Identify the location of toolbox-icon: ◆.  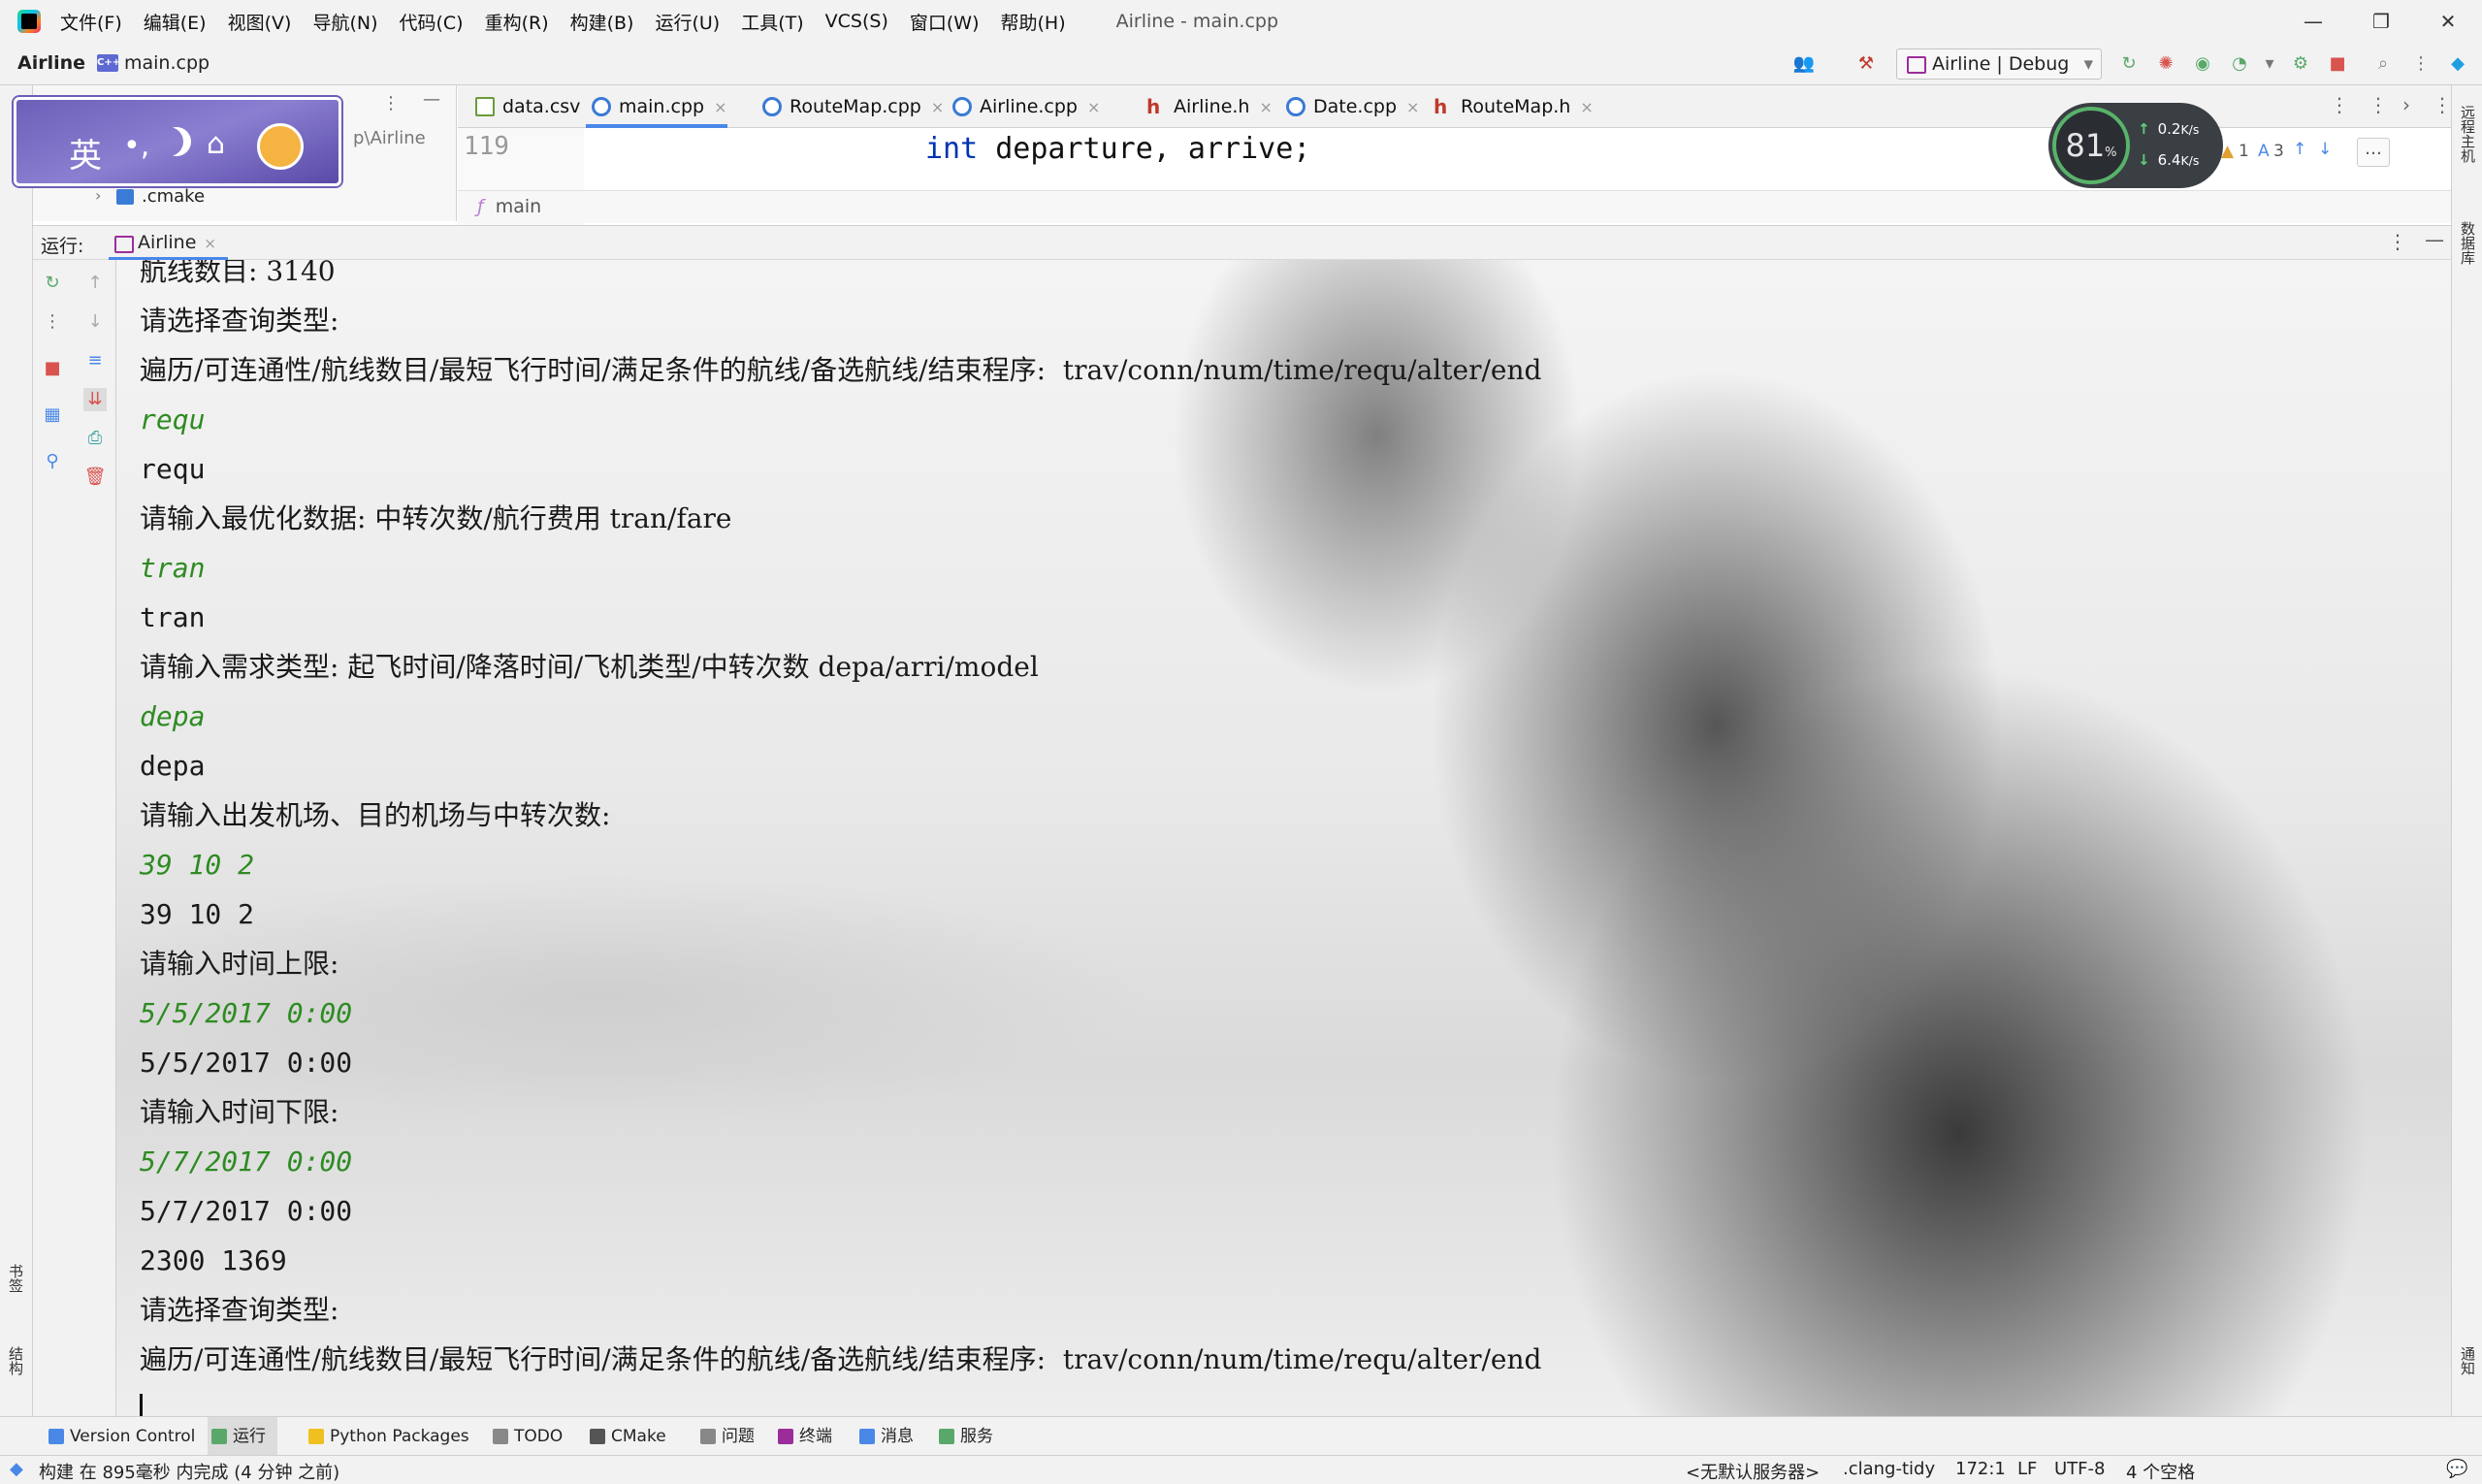
(2457, 64).